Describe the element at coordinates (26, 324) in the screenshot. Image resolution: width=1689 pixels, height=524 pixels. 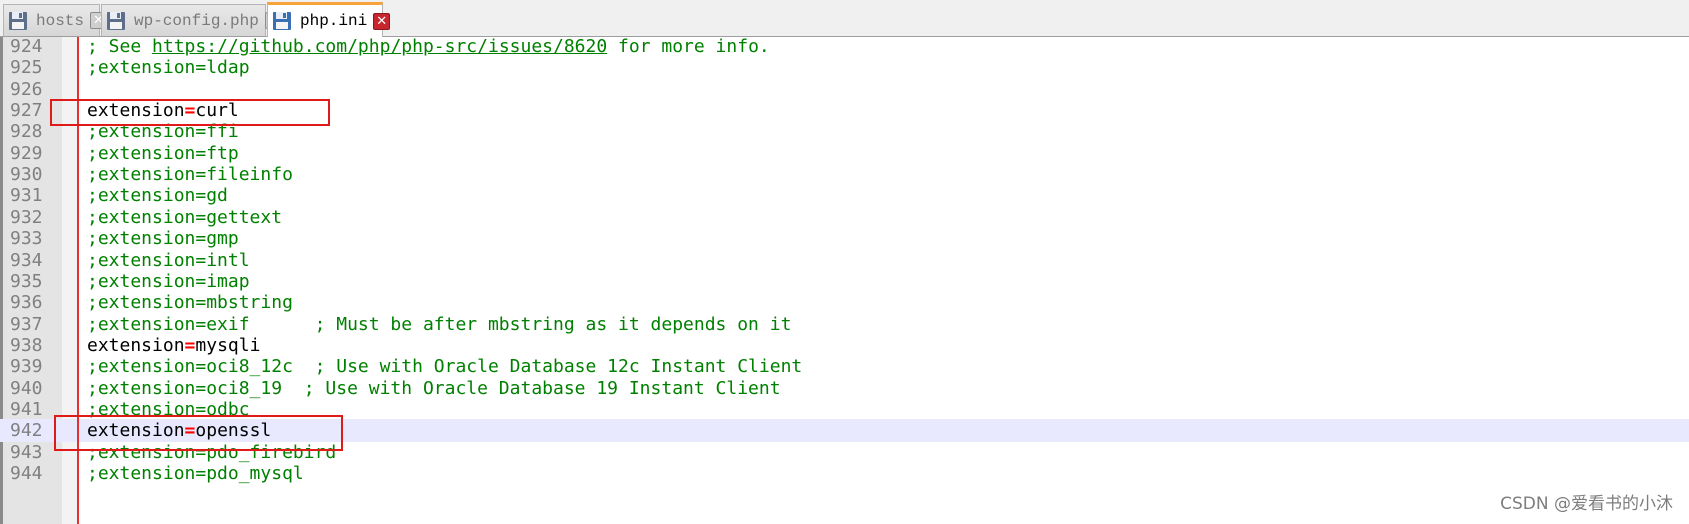
I see `line-number: 937` at that location.